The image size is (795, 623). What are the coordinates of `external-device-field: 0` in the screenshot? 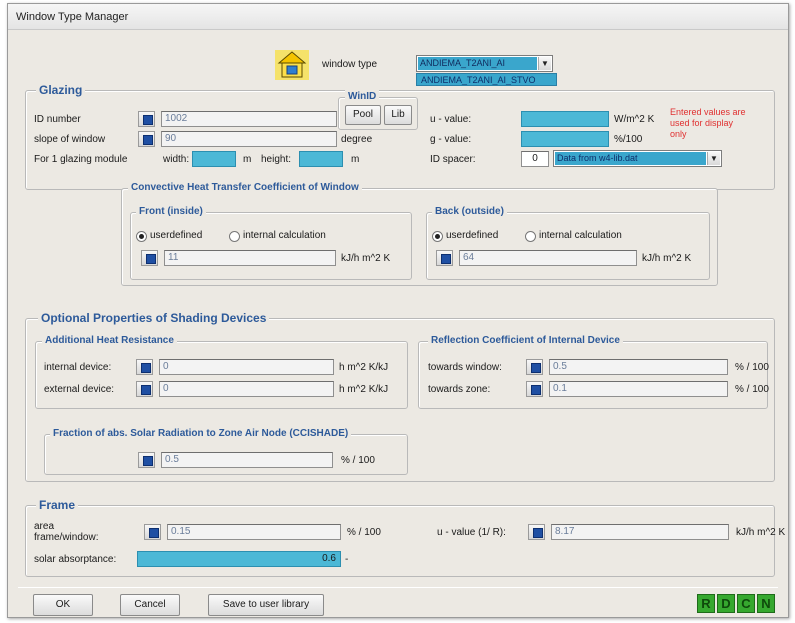 It's located at (246, 389).